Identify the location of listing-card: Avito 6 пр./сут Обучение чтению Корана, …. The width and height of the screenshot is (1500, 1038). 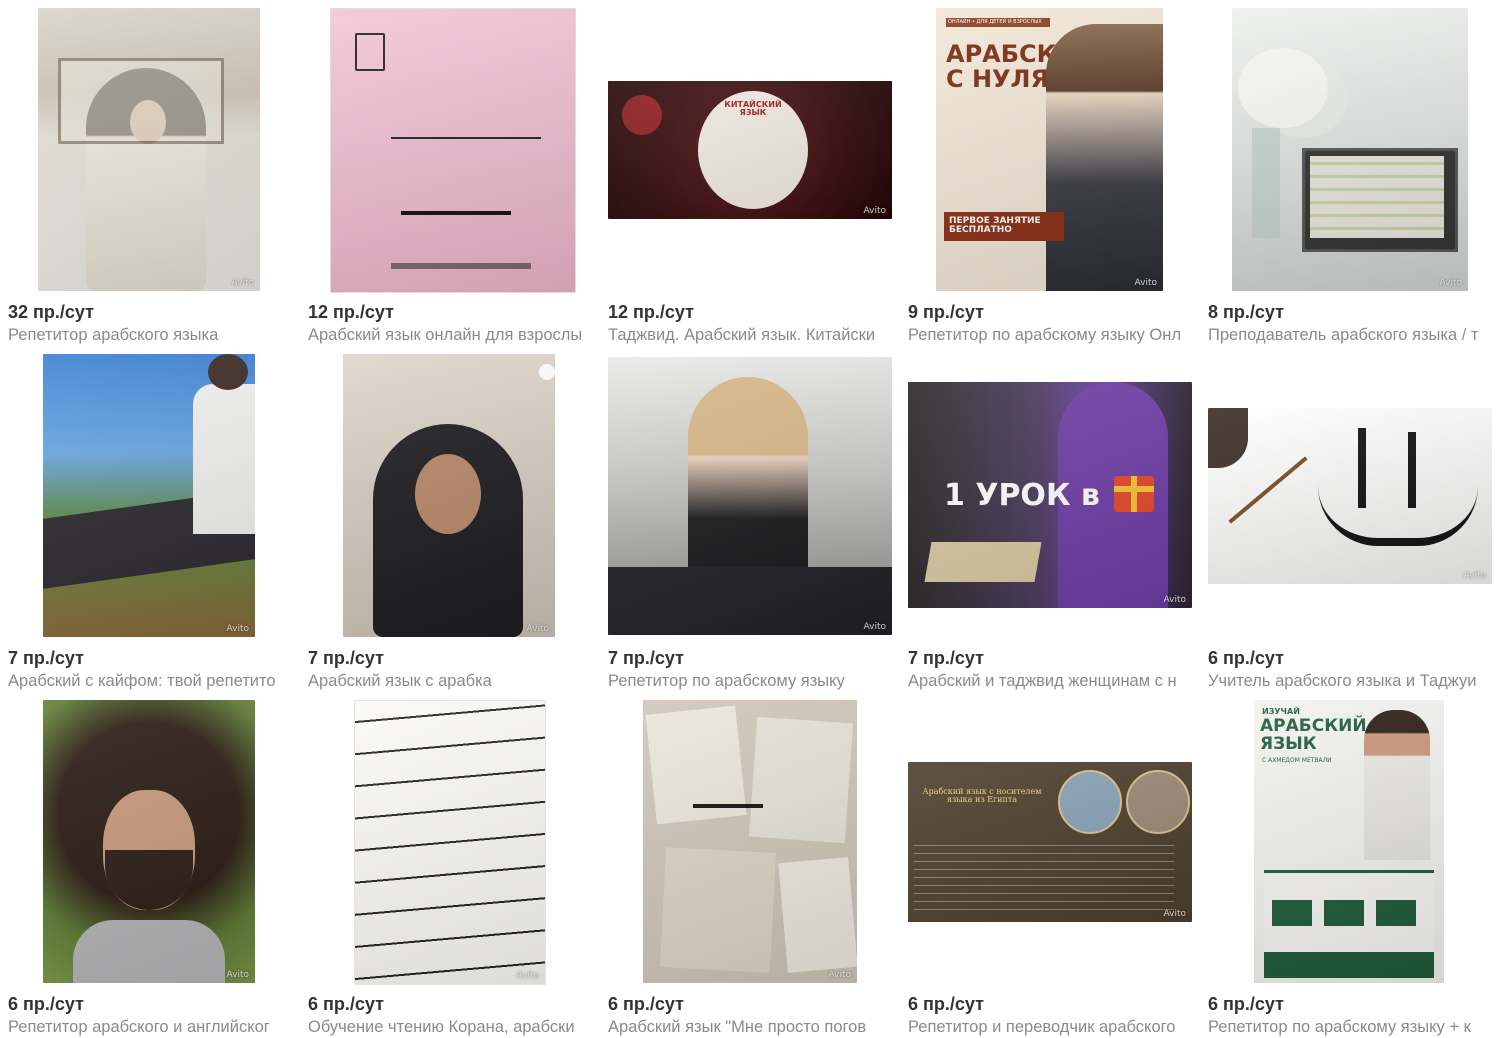
(452, 868).